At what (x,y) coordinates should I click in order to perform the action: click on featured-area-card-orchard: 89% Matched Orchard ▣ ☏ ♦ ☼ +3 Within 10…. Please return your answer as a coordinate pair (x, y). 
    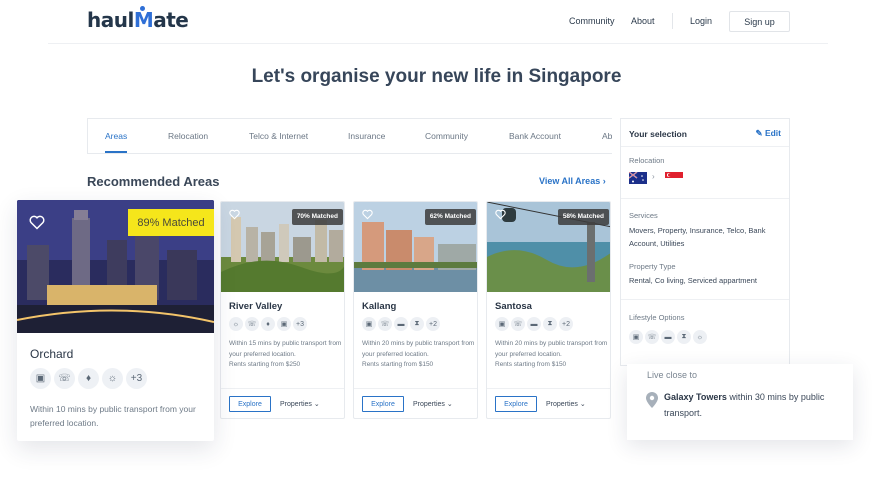
    Looking at the image, I should click on (115, 320).